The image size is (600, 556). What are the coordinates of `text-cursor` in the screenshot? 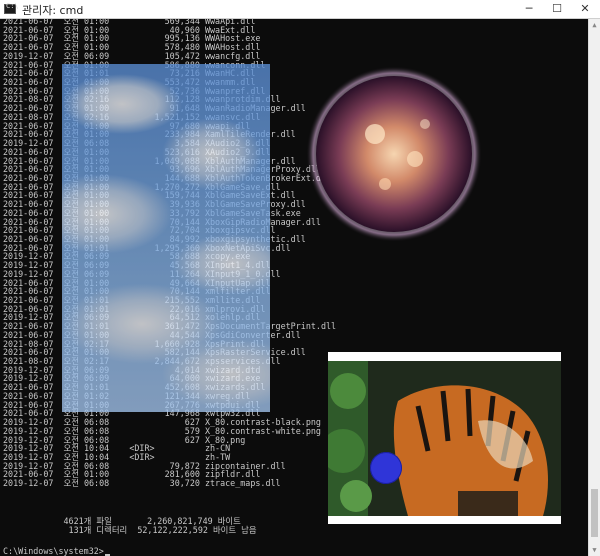 It's located at (107, 554).